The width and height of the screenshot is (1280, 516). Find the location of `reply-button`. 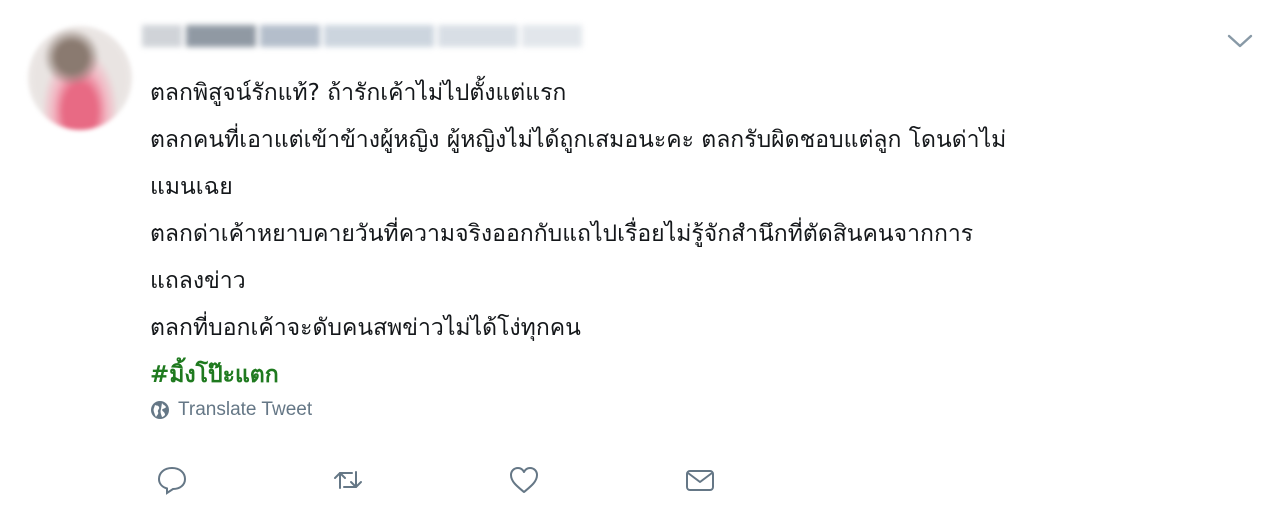

reply-button is located at coordinates (172, 480).